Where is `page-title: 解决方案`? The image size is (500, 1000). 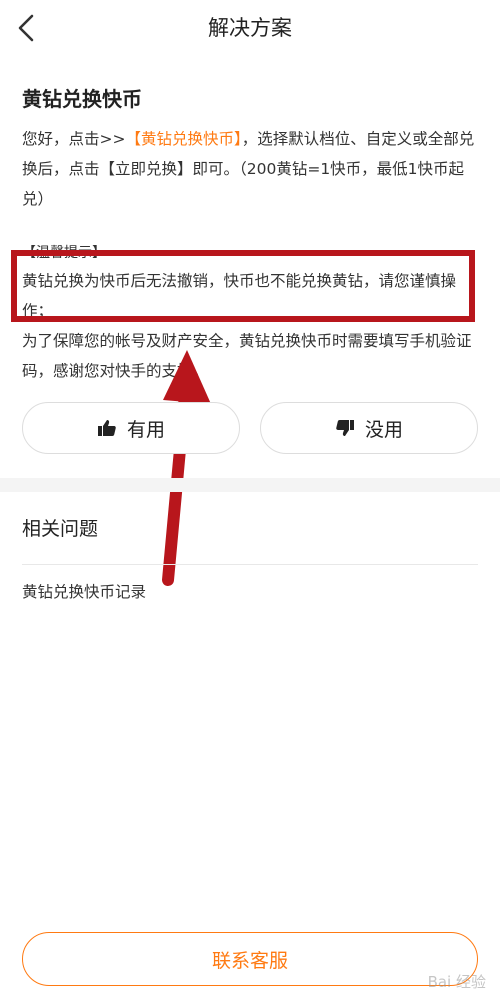 page-title: 解决方案 is located at coordinates (250, 28).